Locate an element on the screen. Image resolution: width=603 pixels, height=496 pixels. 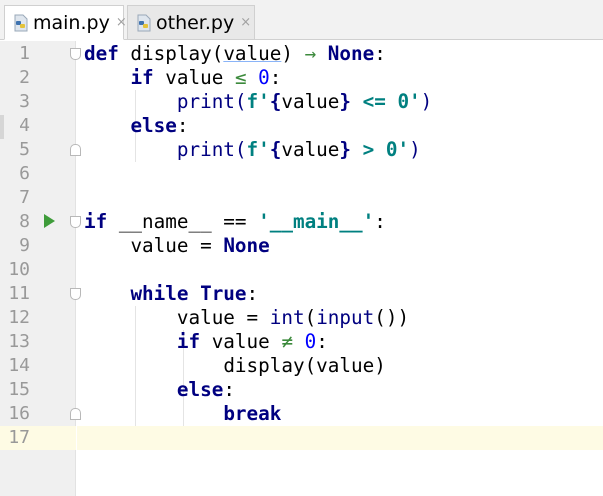
code-text: print(f'{value} > 0') is located at coordinates (298, 149).